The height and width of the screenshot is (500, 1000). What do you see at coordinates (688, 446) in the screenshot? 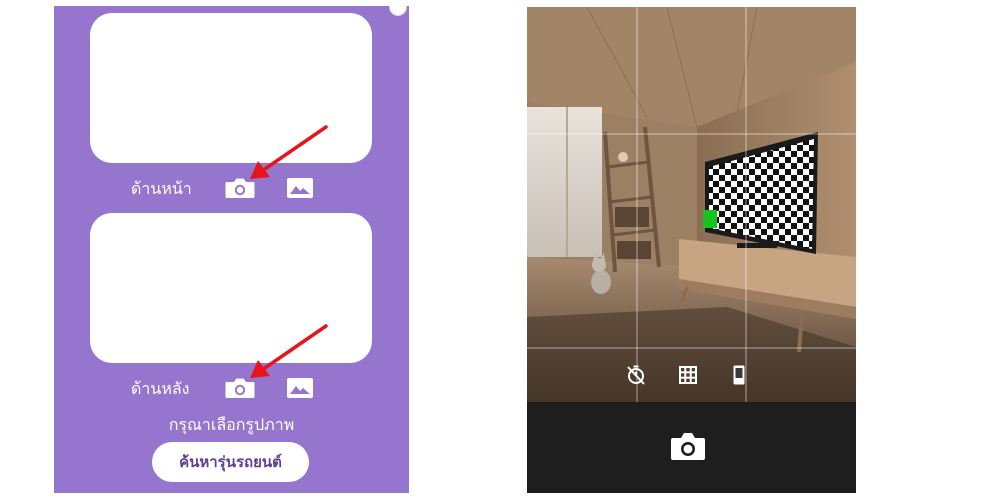
I see `camera-icon` at bounding box center [688, 446].